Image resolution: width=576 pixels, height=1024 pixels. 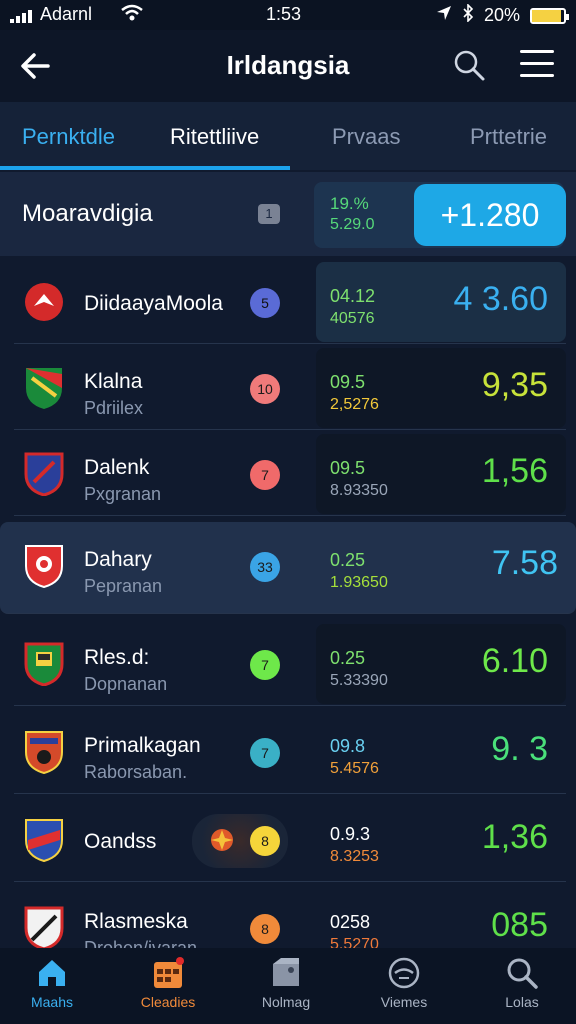 What do you see at coordinates (52, 973) in the screenshot?
I see `home-icon` at bounding box center [52, 973].